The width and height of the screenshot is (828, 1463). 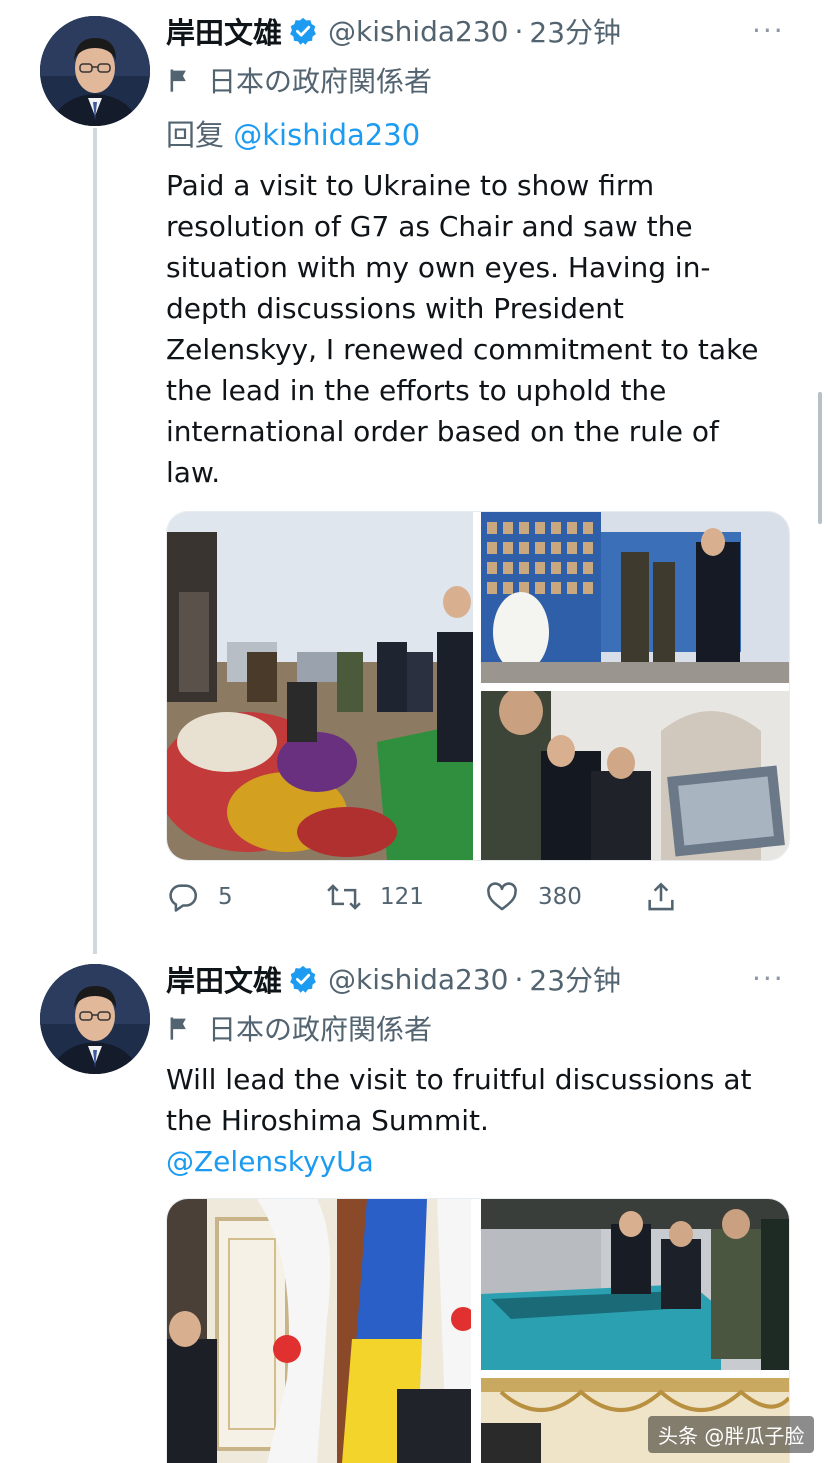 What do you see at coordinates (462, 349) in the screenshot?
I see `tweet-text-line: Zelenskyy, I renewed commitment to take` at bounding box center [462, 349].